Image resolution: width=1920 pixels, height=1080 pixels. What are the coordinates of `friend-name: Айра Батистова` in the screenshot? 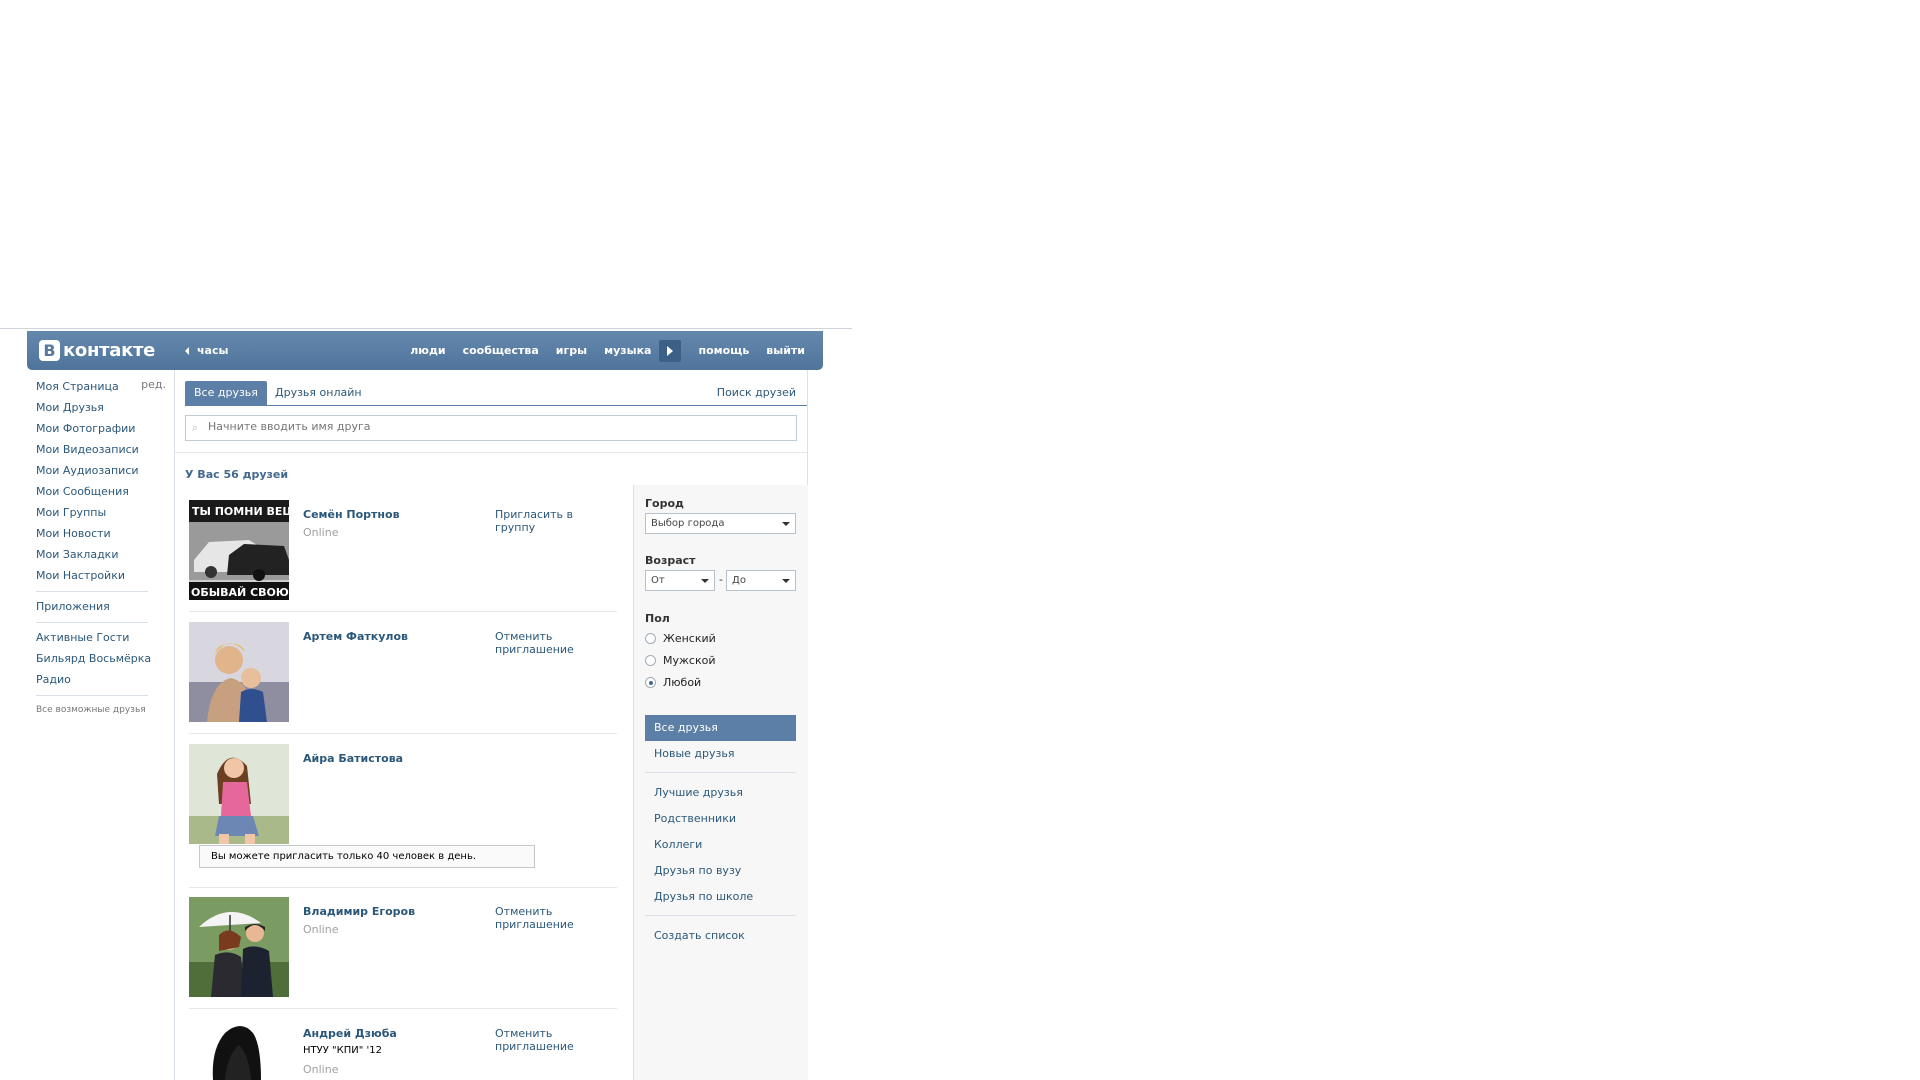 It's located at (353, 758).